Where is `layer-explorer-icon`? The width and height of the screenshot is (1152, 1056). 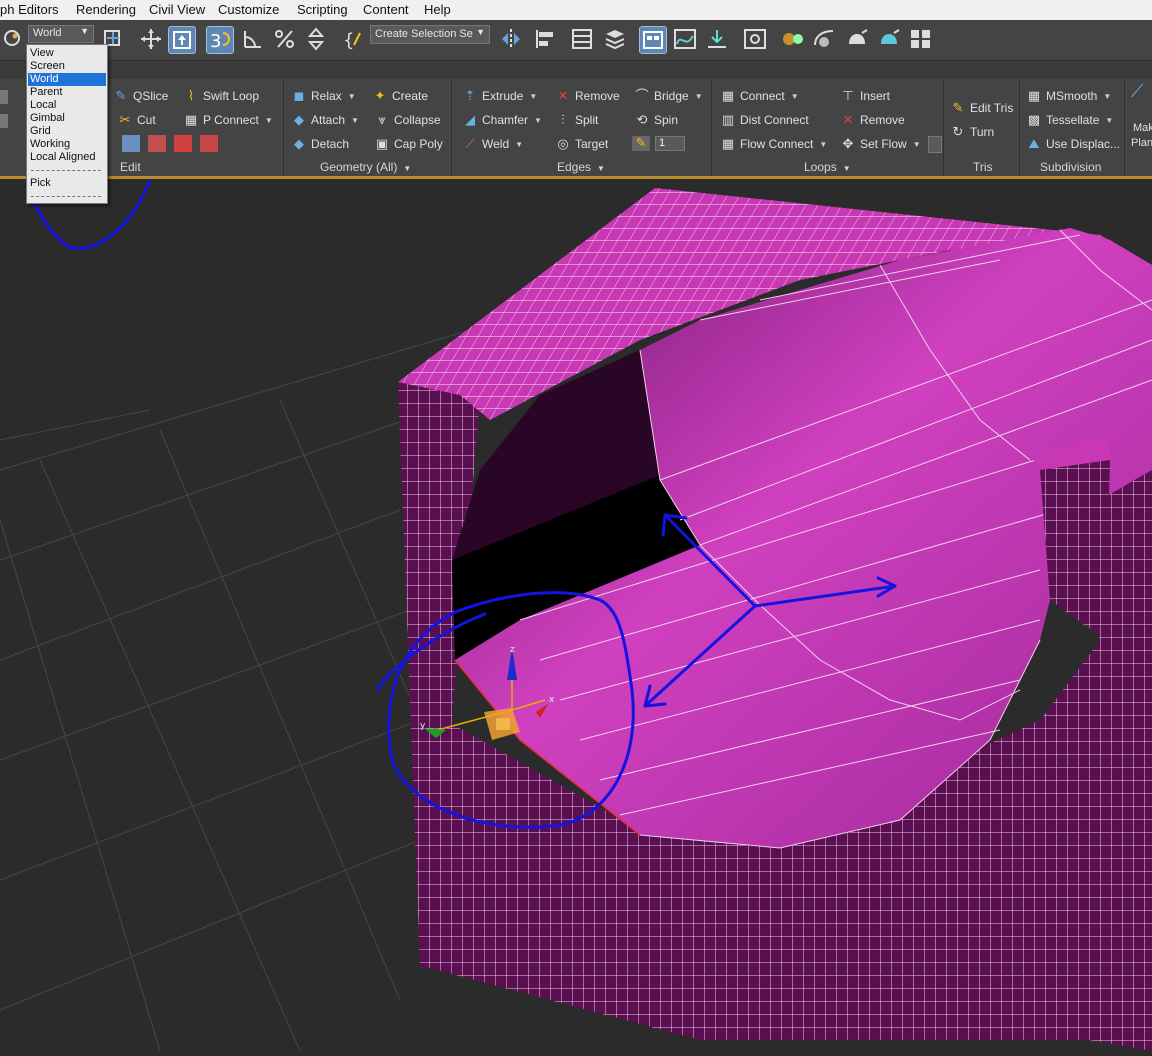
layer-explorer-icon is located at coordinates (582, 39).